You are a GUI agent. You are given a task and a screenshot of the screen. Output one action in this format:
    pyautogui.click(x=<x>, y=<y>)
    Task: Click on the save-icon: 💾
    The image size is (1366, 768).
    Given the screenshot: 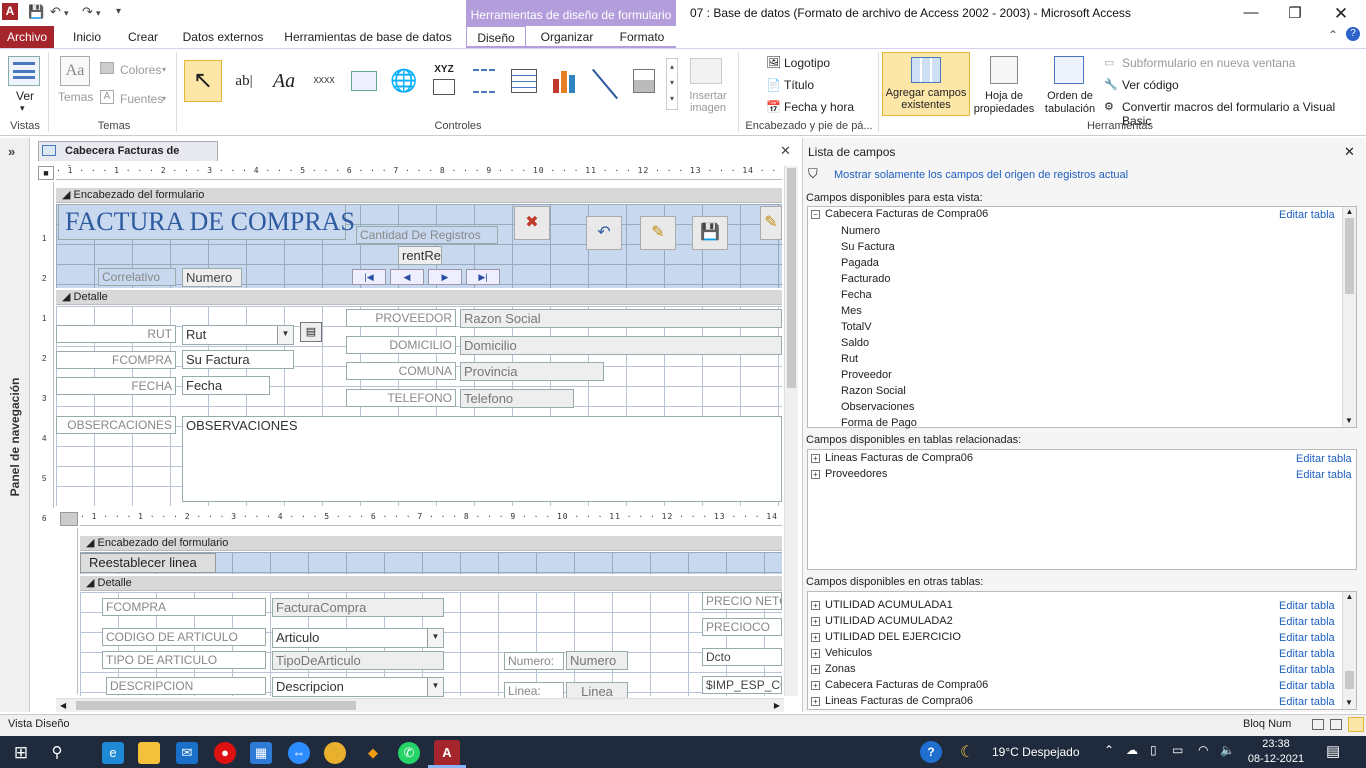 What is the action you would take?
    pyautogui.click(x=36, y=12)
    